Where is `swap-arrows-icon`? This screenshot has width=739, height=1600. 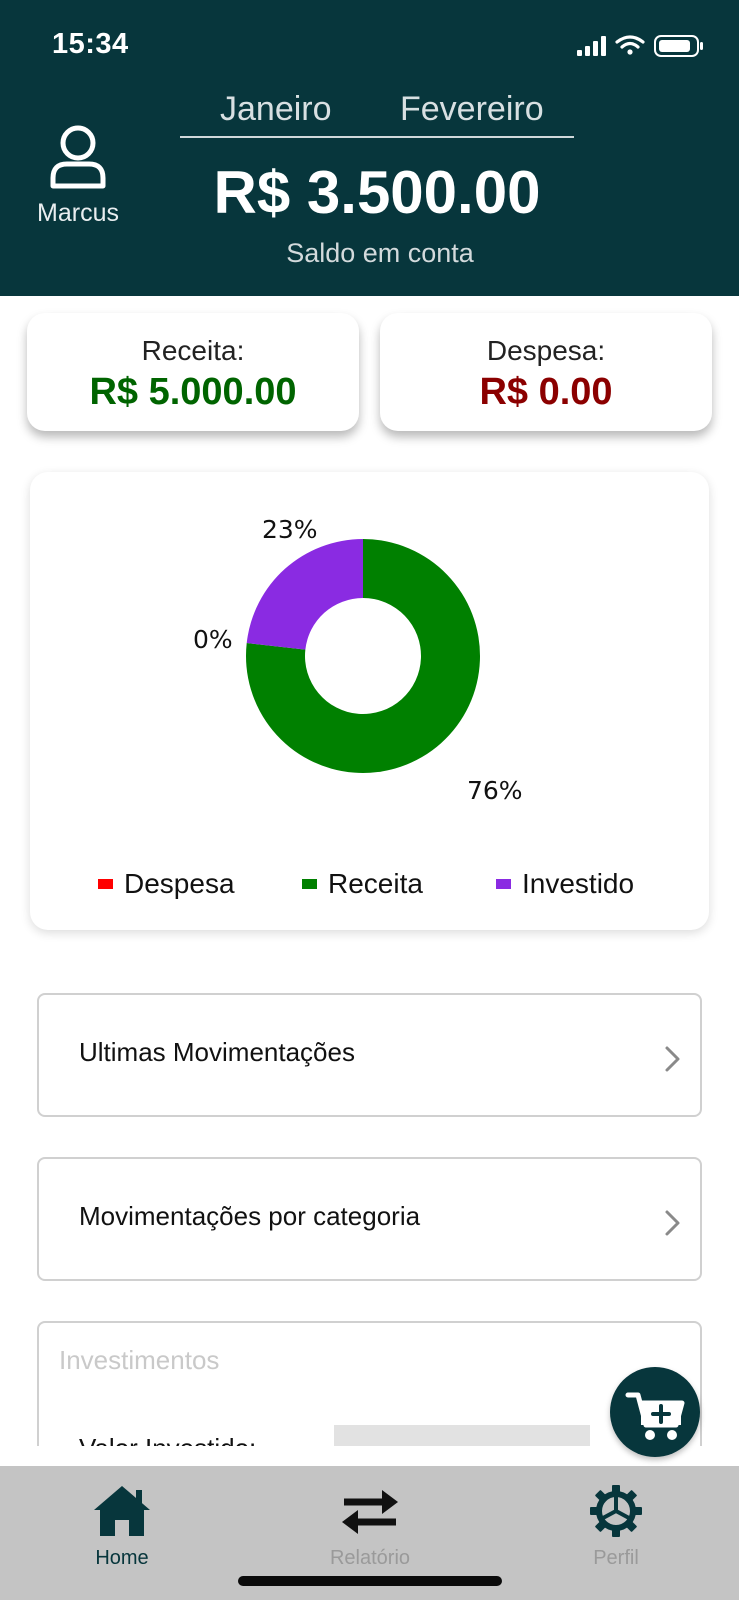
swap-arrows-icon is located at coordinates (370, 1512).